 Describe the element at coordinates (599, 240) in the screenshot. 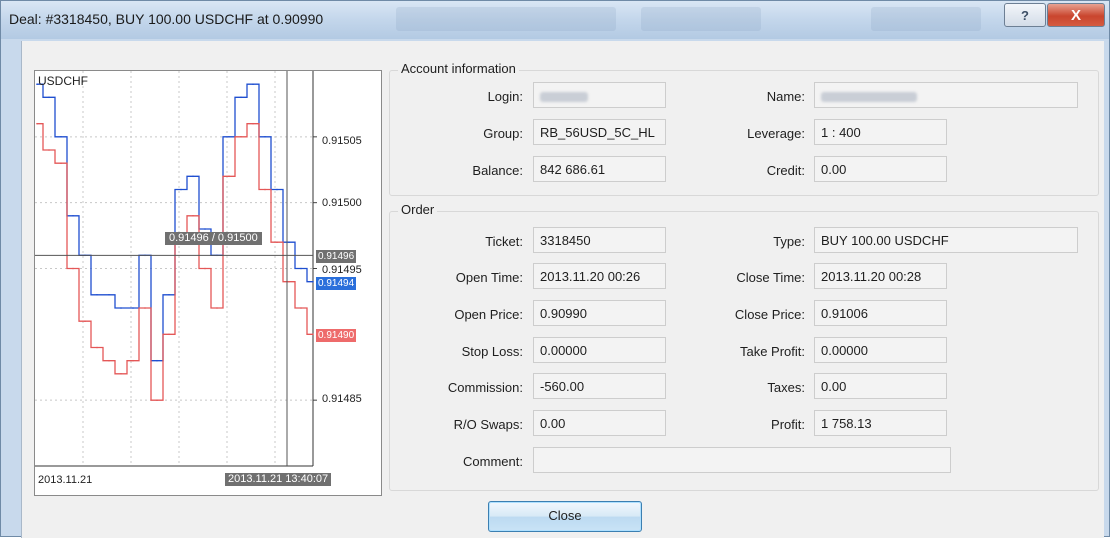

I see `ticket-field: 3318450` at that location.